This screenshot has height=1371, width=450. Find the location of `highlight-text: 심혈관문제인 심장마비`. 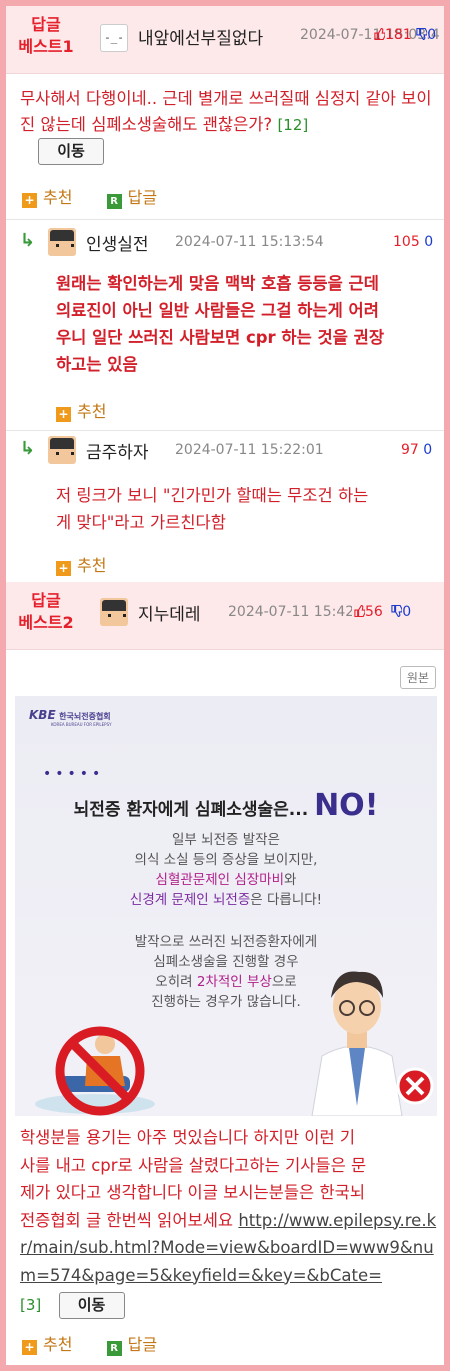

highlight-text: 심혈관문제인 심장마비 is located at coordinates (220, 880).